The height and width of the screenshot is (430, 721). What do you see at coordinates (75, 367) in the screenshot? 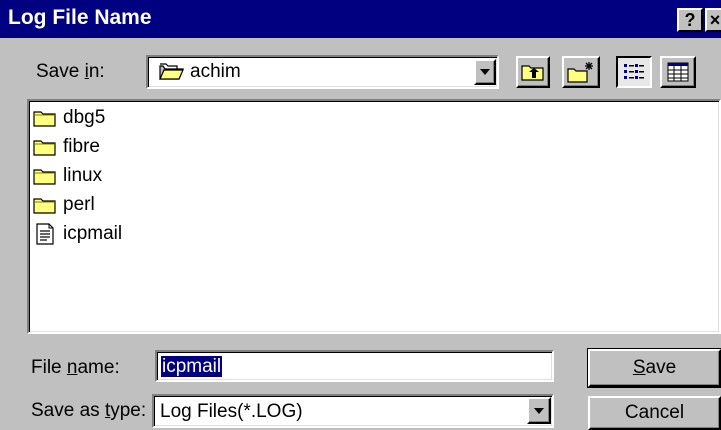
I see `file-name-label: File name:` at bounding box center [75, 367].